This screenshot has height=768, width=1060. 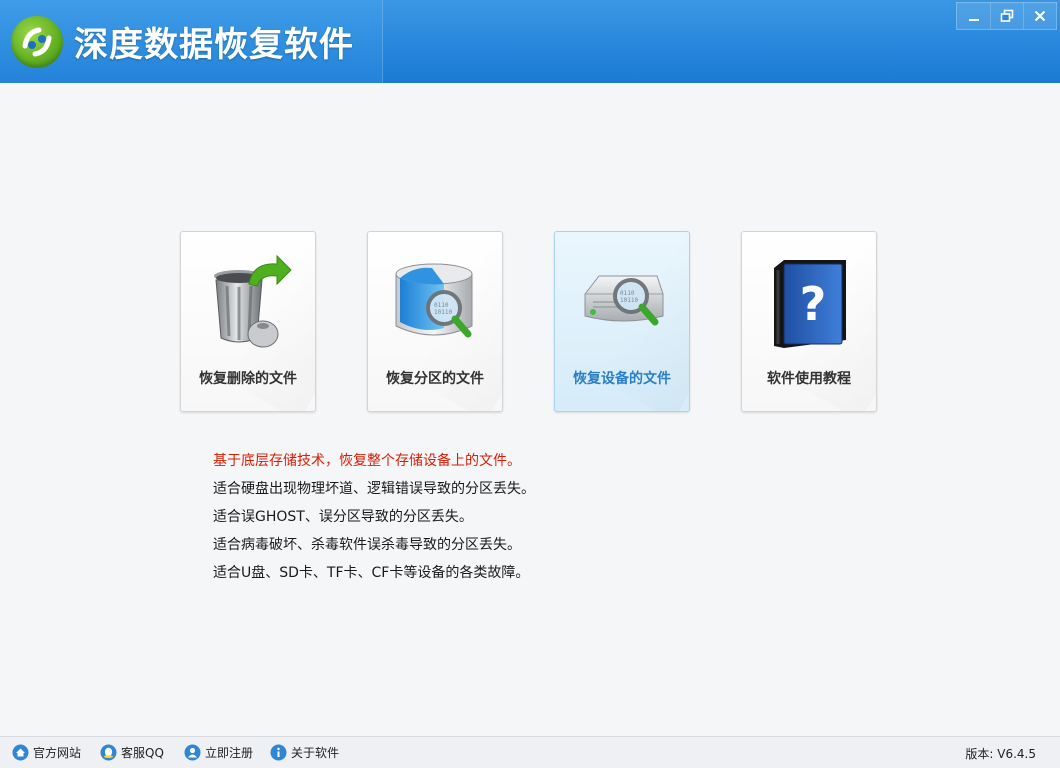 I want to click on card-label: 恢复分区的文件, so click(x=435, y=379).